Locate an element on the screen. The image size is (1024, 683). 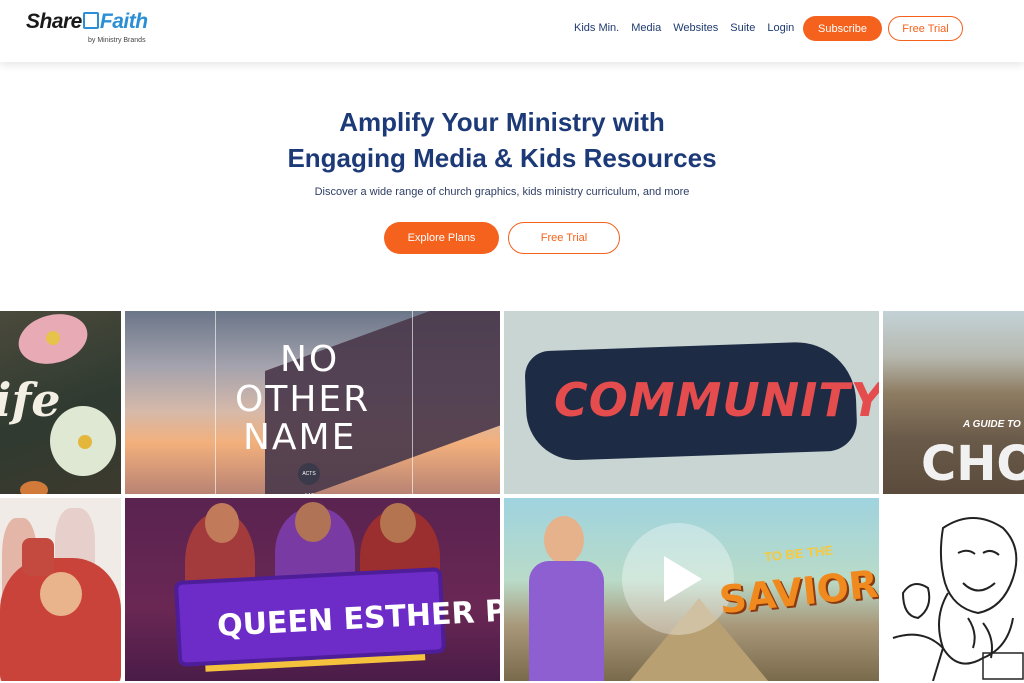
scripture-badge: ACTS 4:12 is located at coordinates (309, 478).